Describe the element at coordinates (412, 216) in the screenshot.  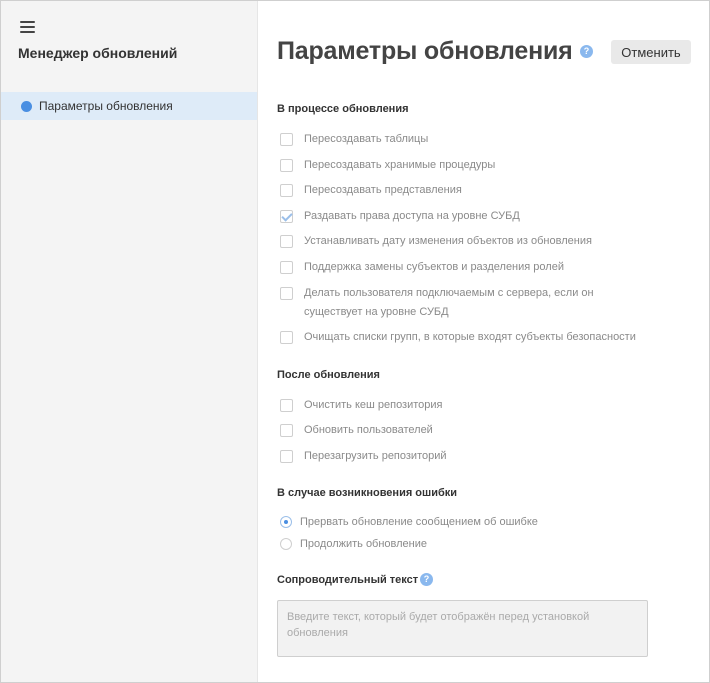
I see `checkbox-label: Раздавать права доступа на уровне СУБД` at that location.